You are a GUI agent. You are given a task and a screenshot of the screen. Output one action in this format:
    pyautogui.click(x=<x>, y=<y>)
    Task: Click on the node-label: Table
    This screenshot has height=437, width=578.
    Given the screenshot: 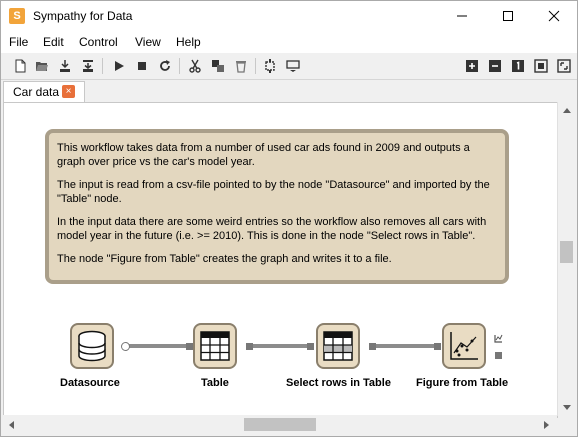 What is the action you would take?
    pyautogui.click(x=215, y=383)
    